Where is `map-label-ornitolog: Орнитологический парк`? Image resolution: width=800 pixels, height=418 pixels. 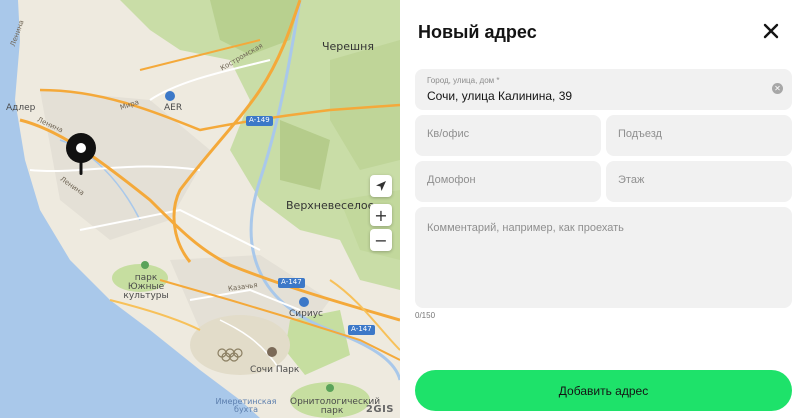
map-label-ornitolog: Орнитологический парк is located at coordinates (335, 406).